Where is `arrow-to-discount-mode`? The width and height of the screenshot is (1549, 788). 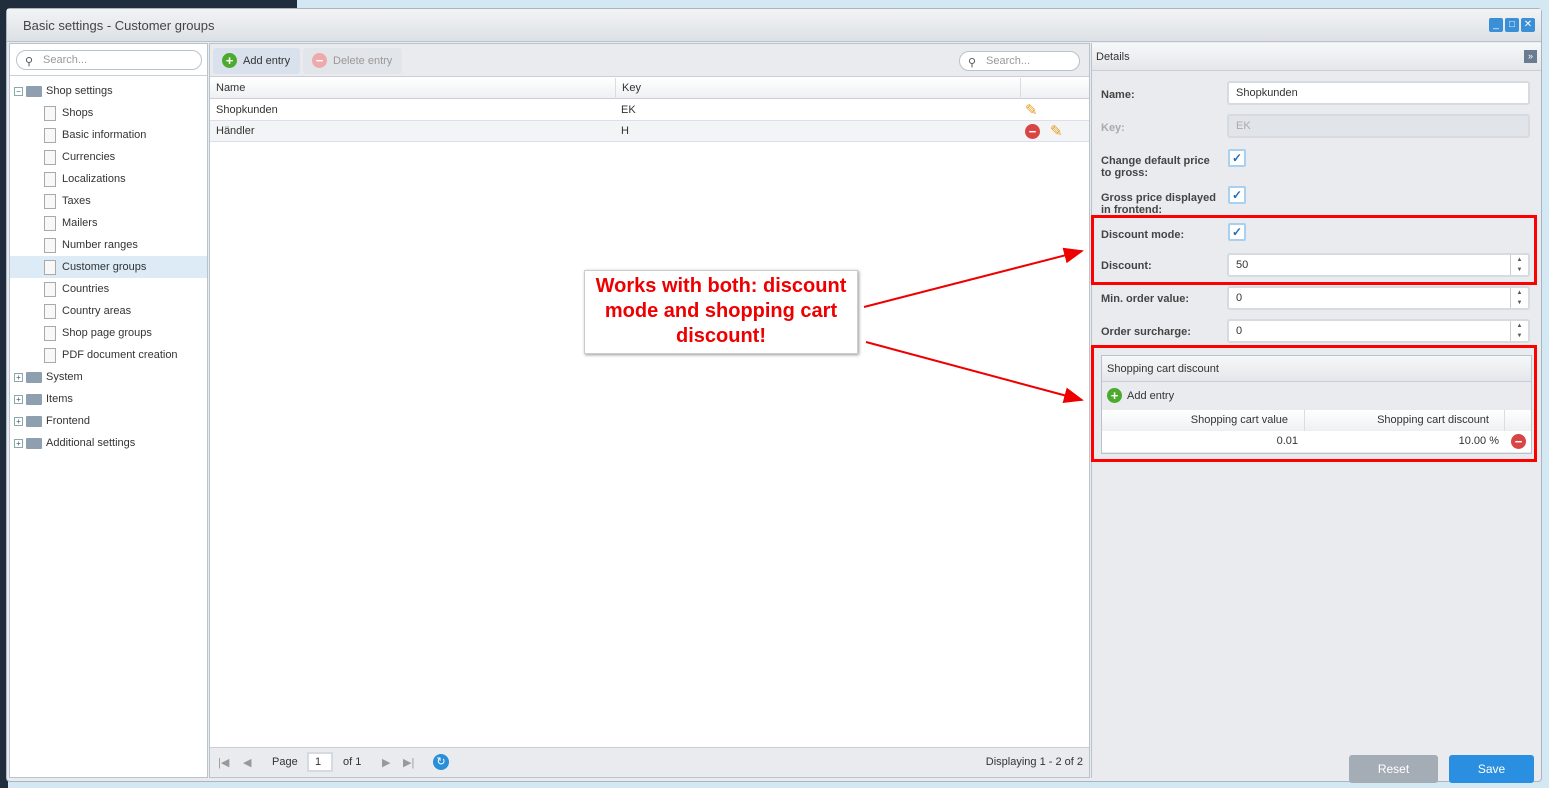
arrow-to-discount-mode is located at coordinates (973, 277).